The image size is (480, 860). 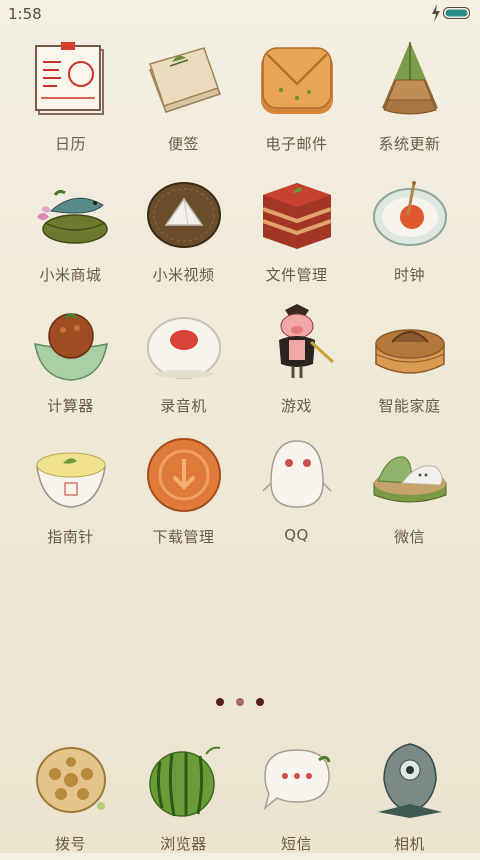 I want to click on app-calculator: 计算器, so click(x=70, y=362).